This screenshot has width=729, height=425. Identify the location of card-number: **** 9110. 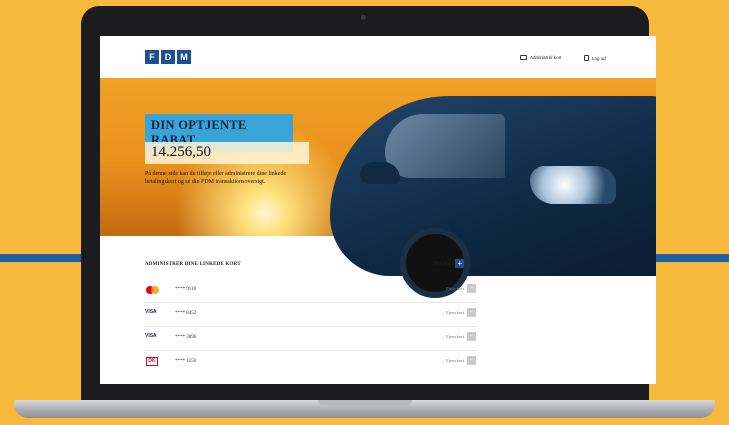
(186, 289).